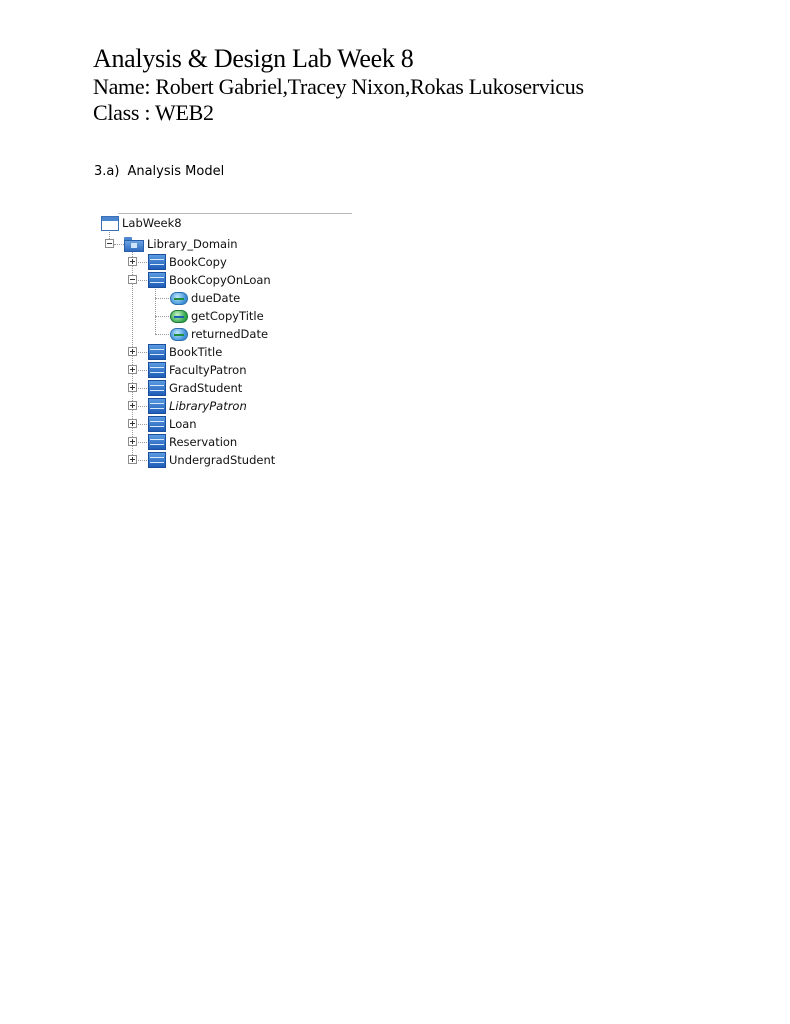 This screenshot has width=790, height=1024. I want to click on tree-item-class: BookCopyOnLoan, so click(209, 280).